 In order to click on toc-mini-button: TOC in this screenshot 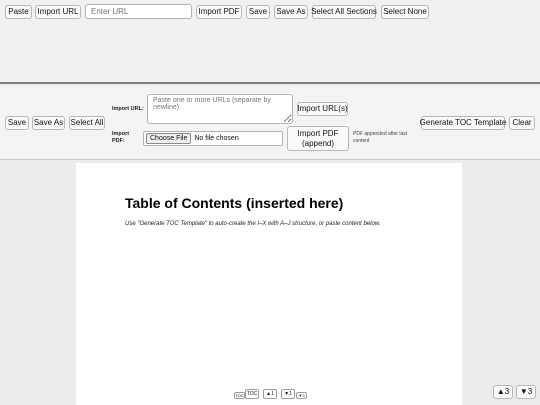, I will do `click(239, 395)`.